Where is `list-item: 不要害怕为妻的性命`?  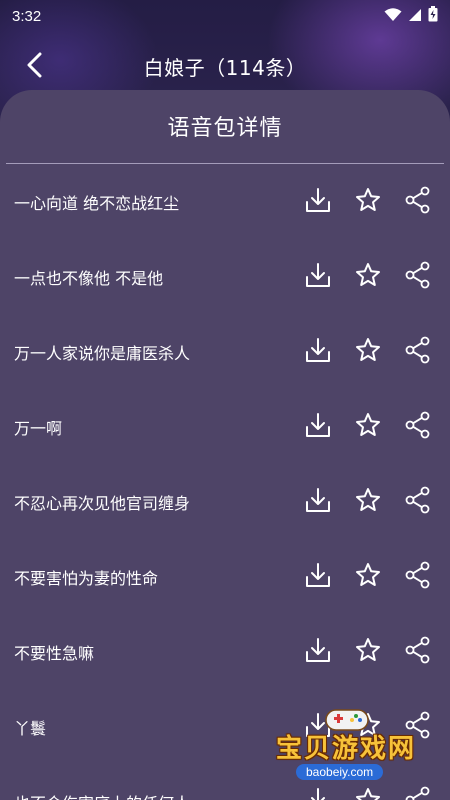
list-item: 不要害怕为妻的性命 is located at coordinates (225, 576).